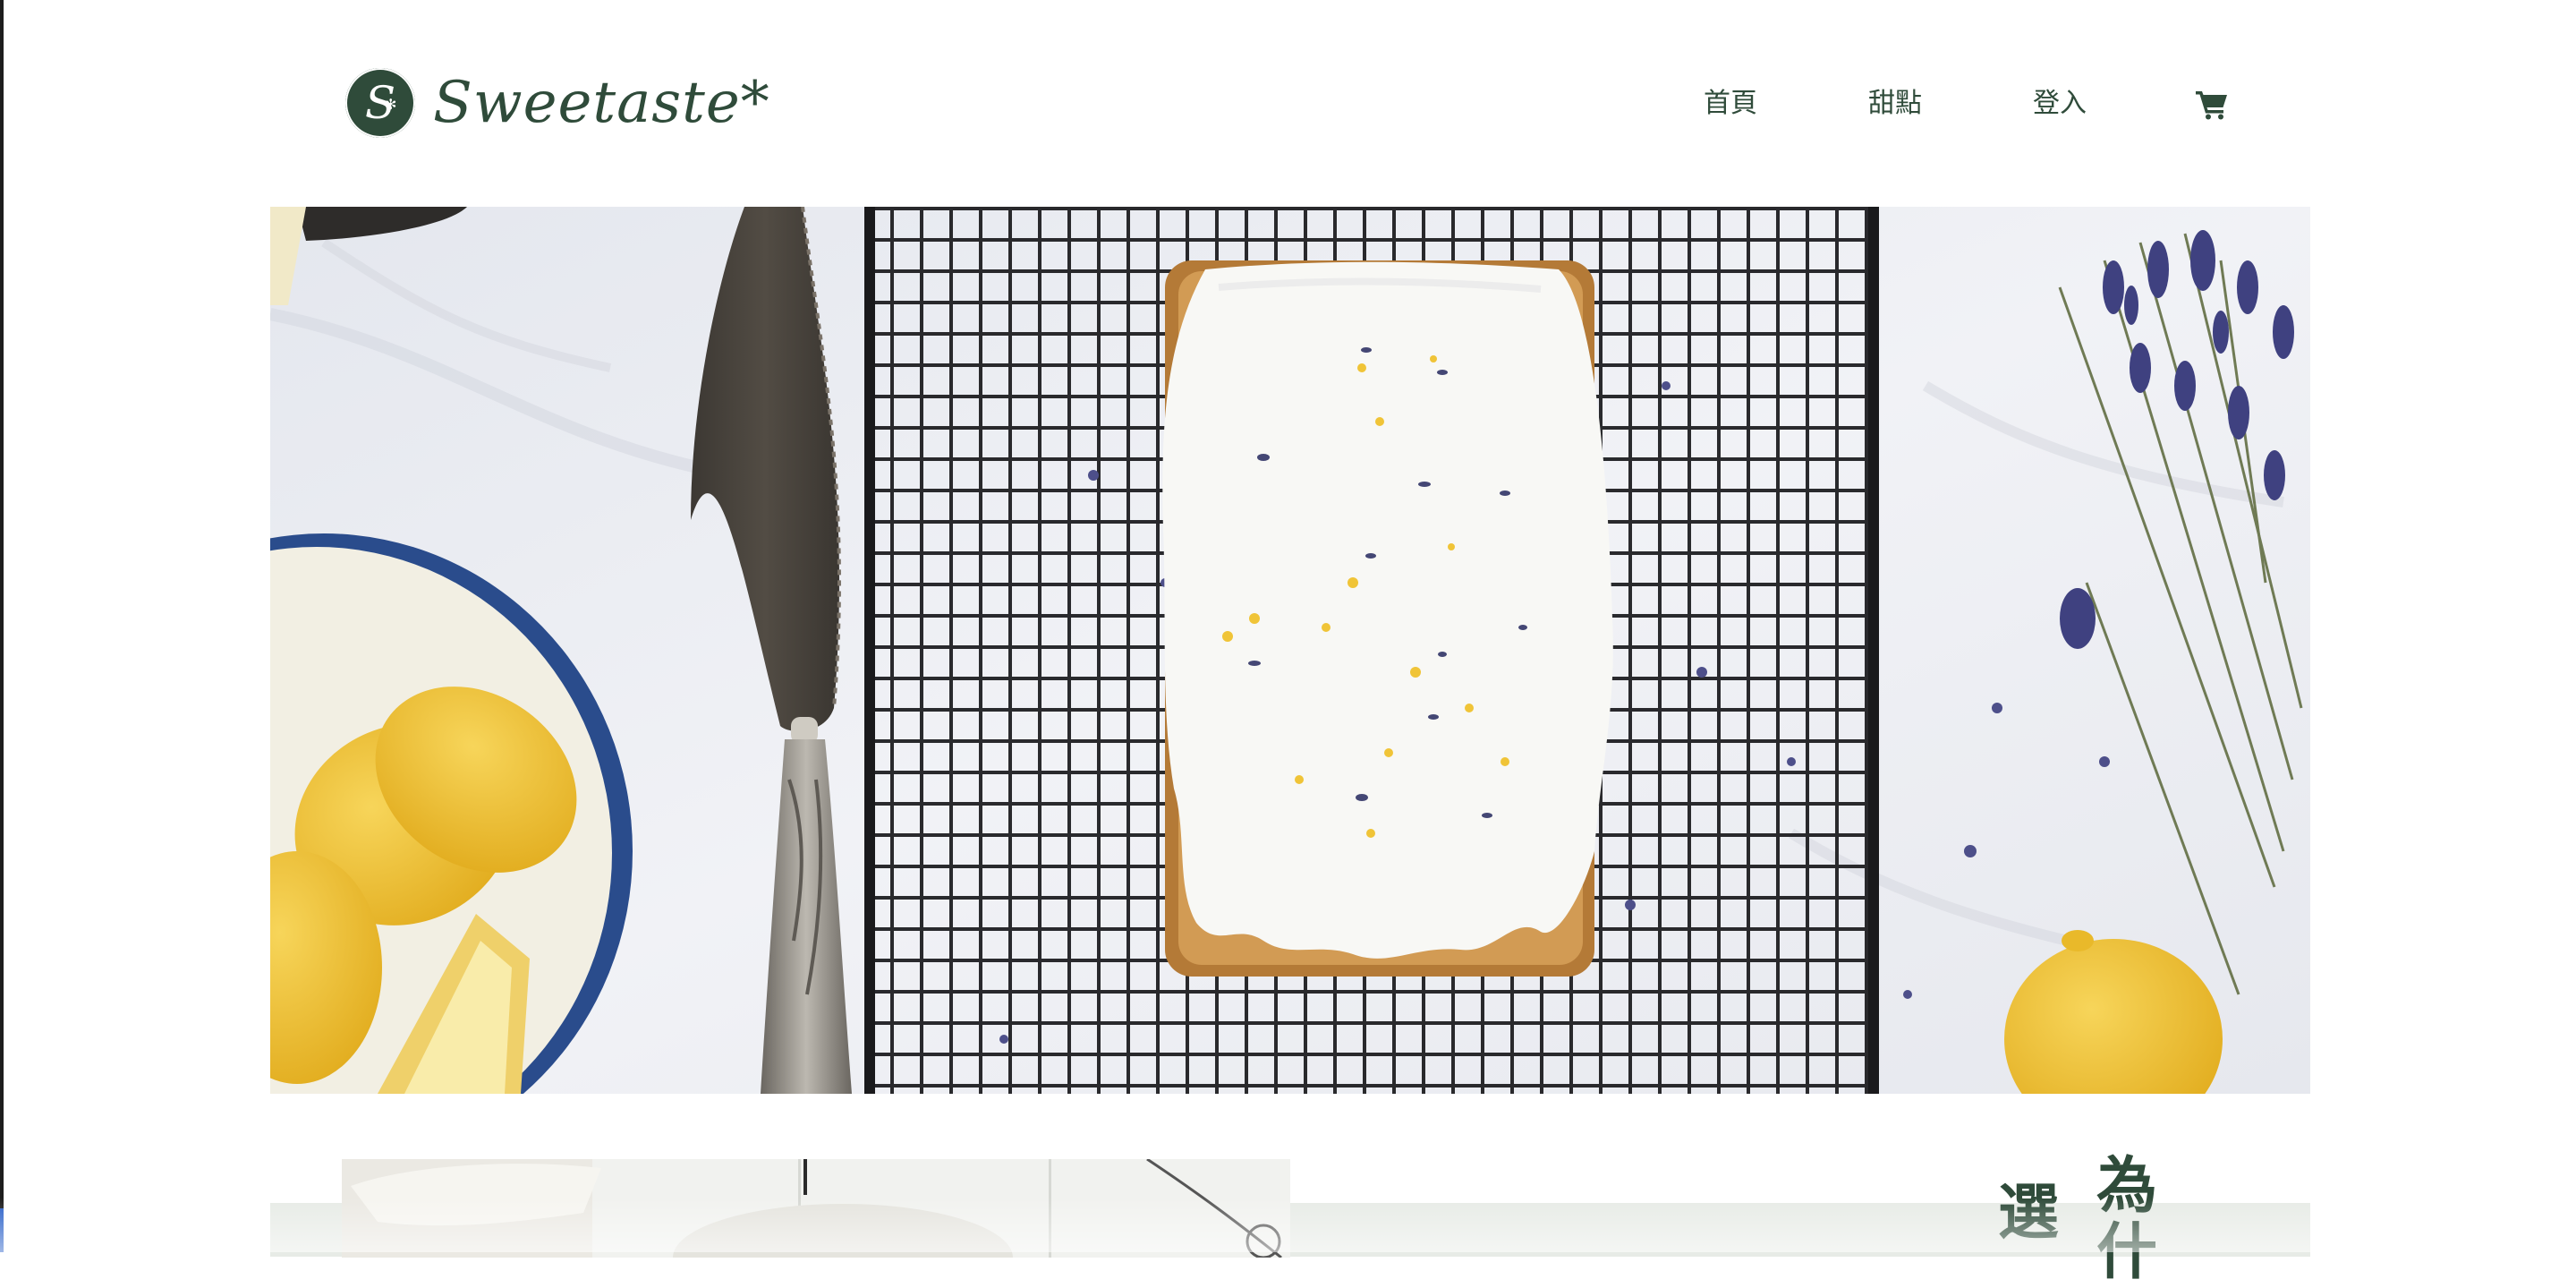 The height and width of the screenshot is (1288, 2576). I want to click on logo-mark-glyph: ✻, so click(391, 104).